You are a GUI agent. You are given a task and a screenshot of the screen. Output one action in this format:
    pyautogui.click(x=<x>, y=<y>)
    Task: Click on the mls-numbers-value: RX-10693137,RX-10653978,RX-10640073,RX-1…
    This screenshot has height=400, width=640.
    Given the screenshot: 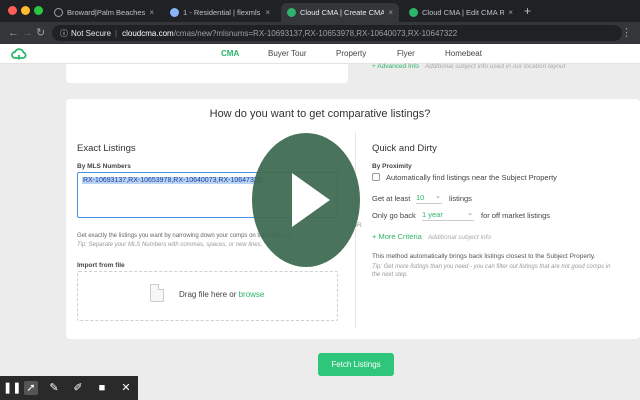 What is the action you would take?
    pyautogui.click(x=172, y=180)
    